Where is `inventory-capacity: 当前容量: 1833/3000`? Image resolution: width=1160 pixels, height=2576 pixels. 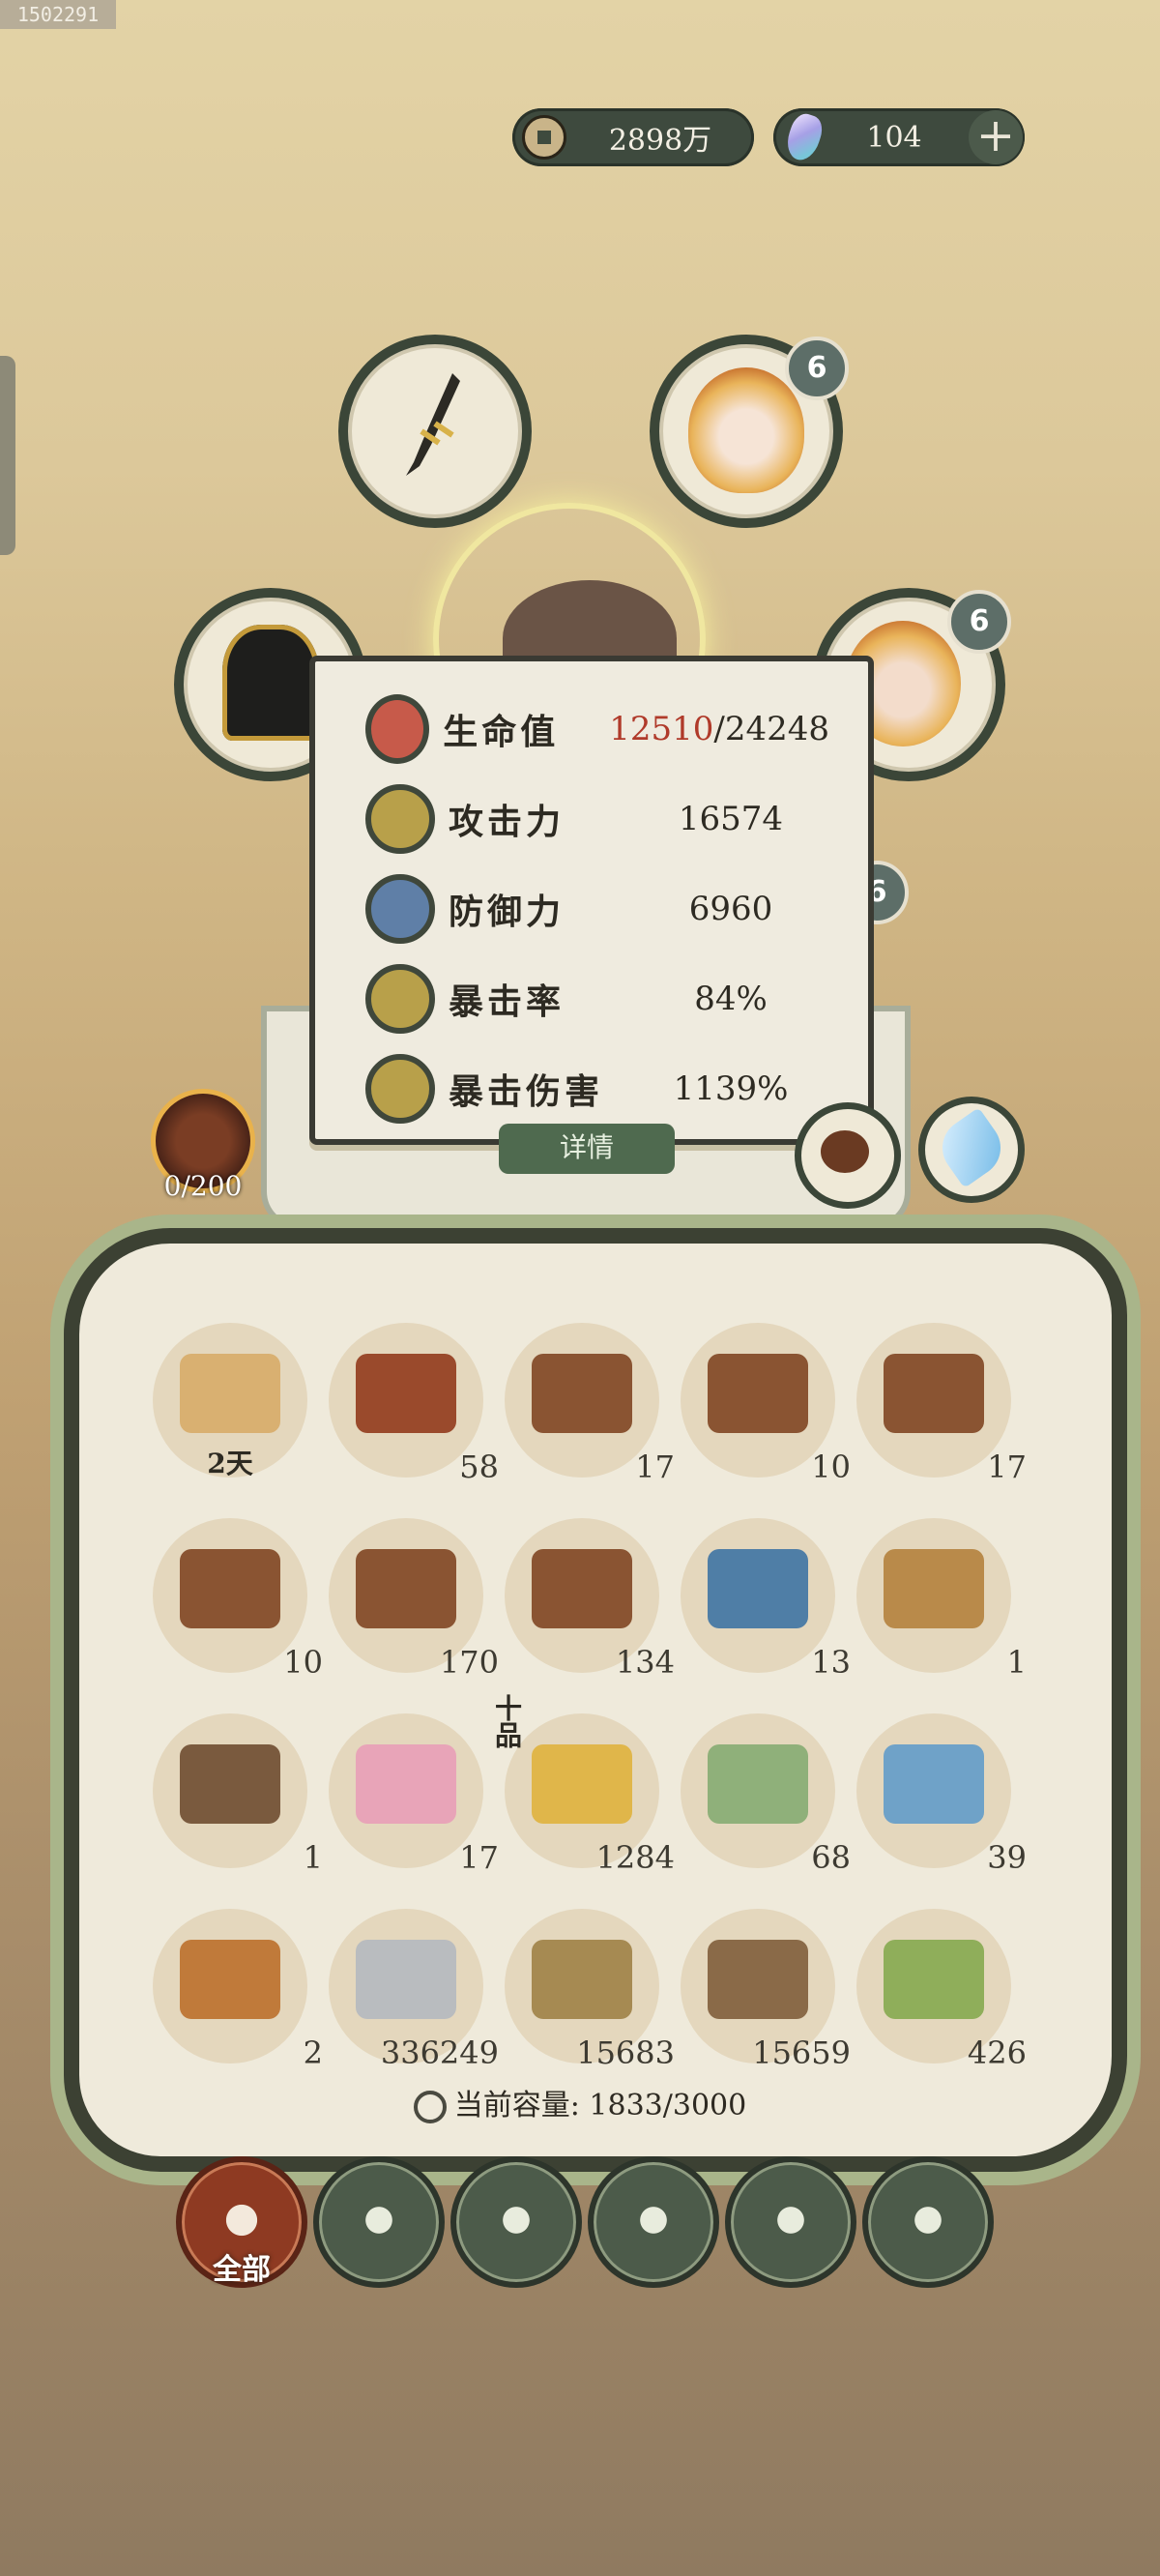
inventory-capacity: 当前容量: 1833/3000 is located at coordinates (580, 2102).